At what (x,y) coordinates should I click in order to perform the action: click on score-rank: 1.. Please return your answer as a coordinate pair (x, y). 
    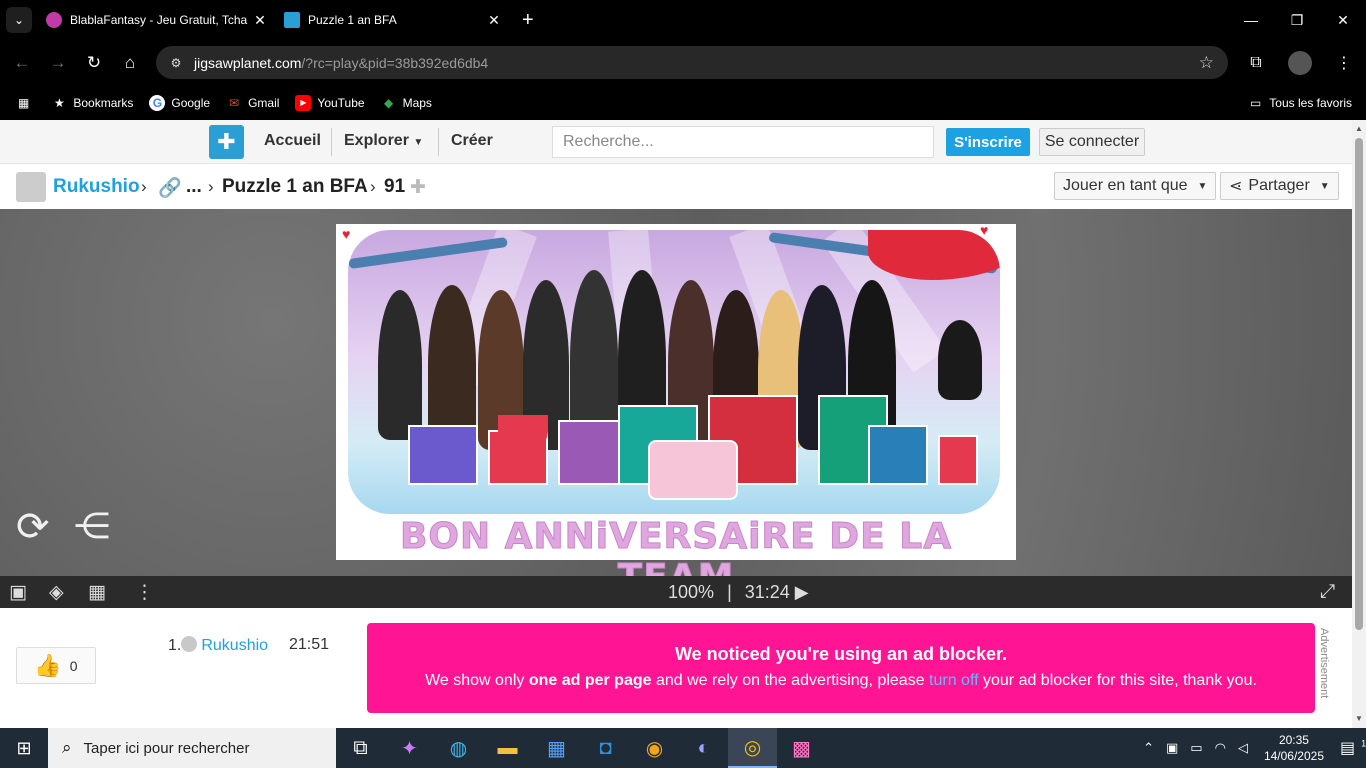
    Looking at the image, I should click on (175, 645).